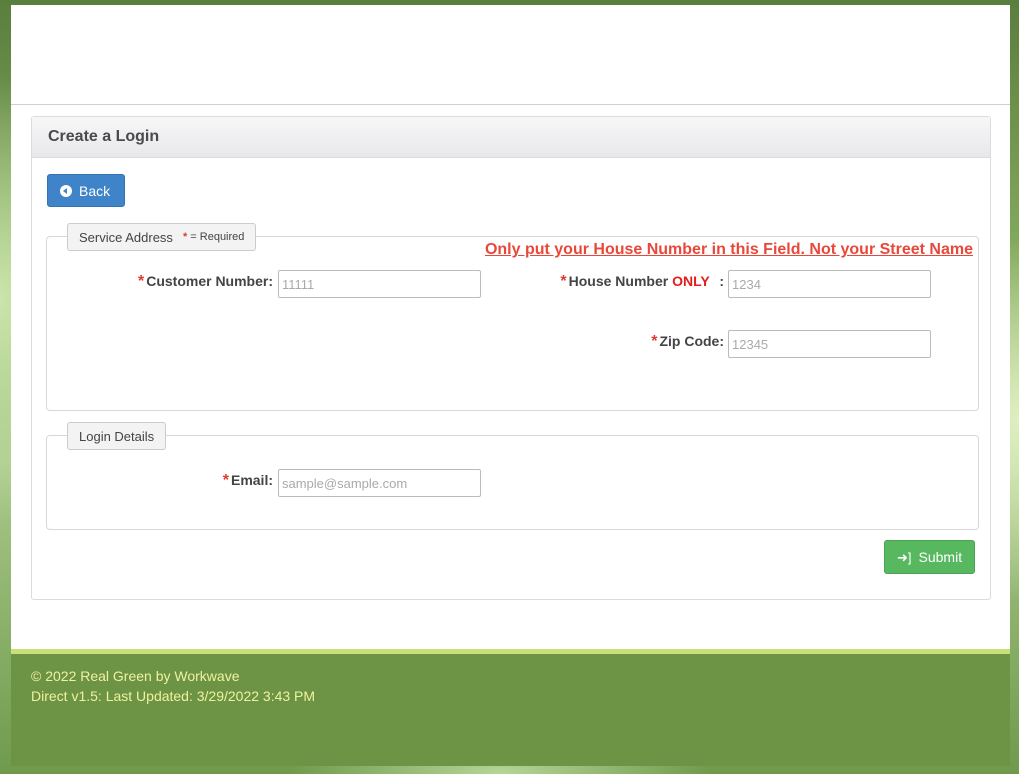  What do you see at coordinates (510, 55) in the screenshot?
I see `header-area` at bounding box center [510, 55].